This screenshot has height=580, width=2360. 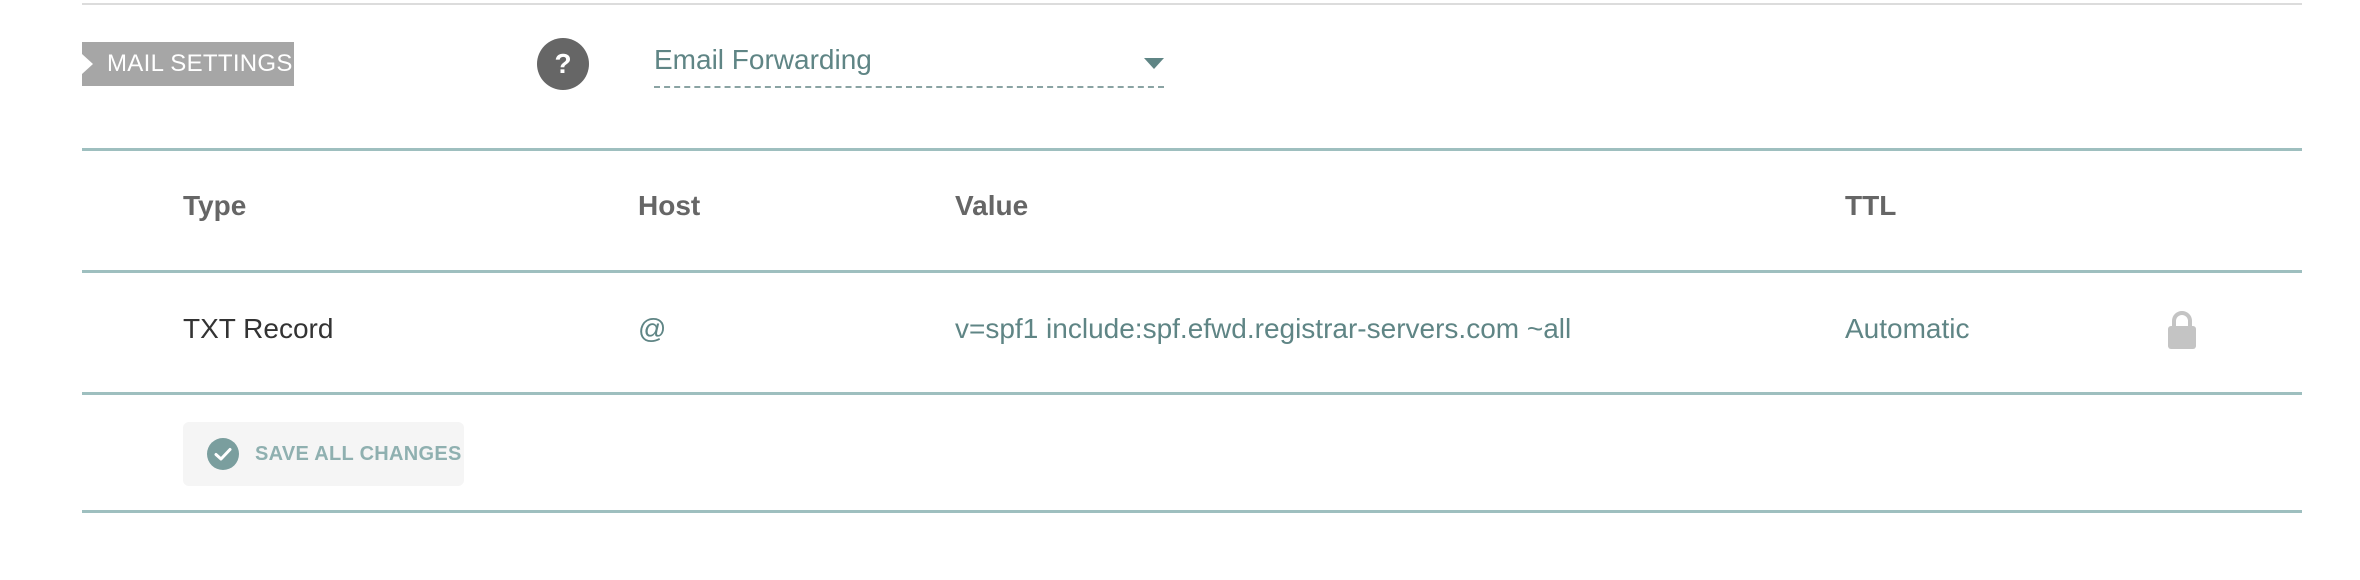 I want to click on chevron-down-icon, so click(x=1154, y=63).